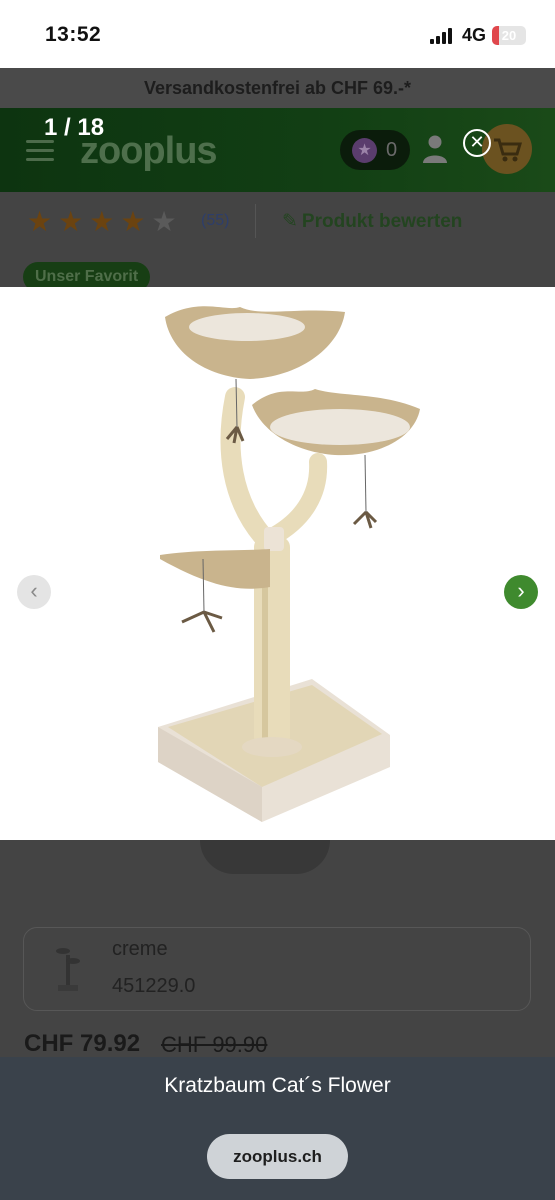  What do you see at coordinates (265, 857) in the screenshot?
I see `image-shadow` at bounding box center [265, 857].